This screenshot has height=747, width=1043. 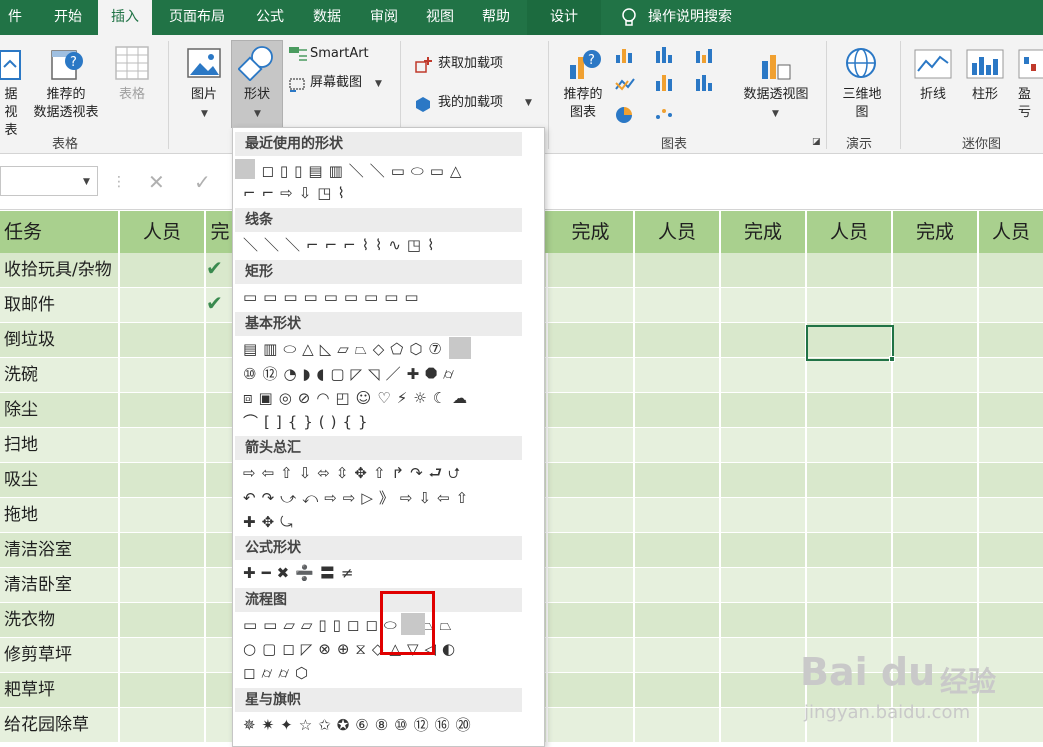 What do you see at coordinates (470, 64) in the screenshot?
I see `get-addins-button: 获取加载项` at bounding box center [470, 64].